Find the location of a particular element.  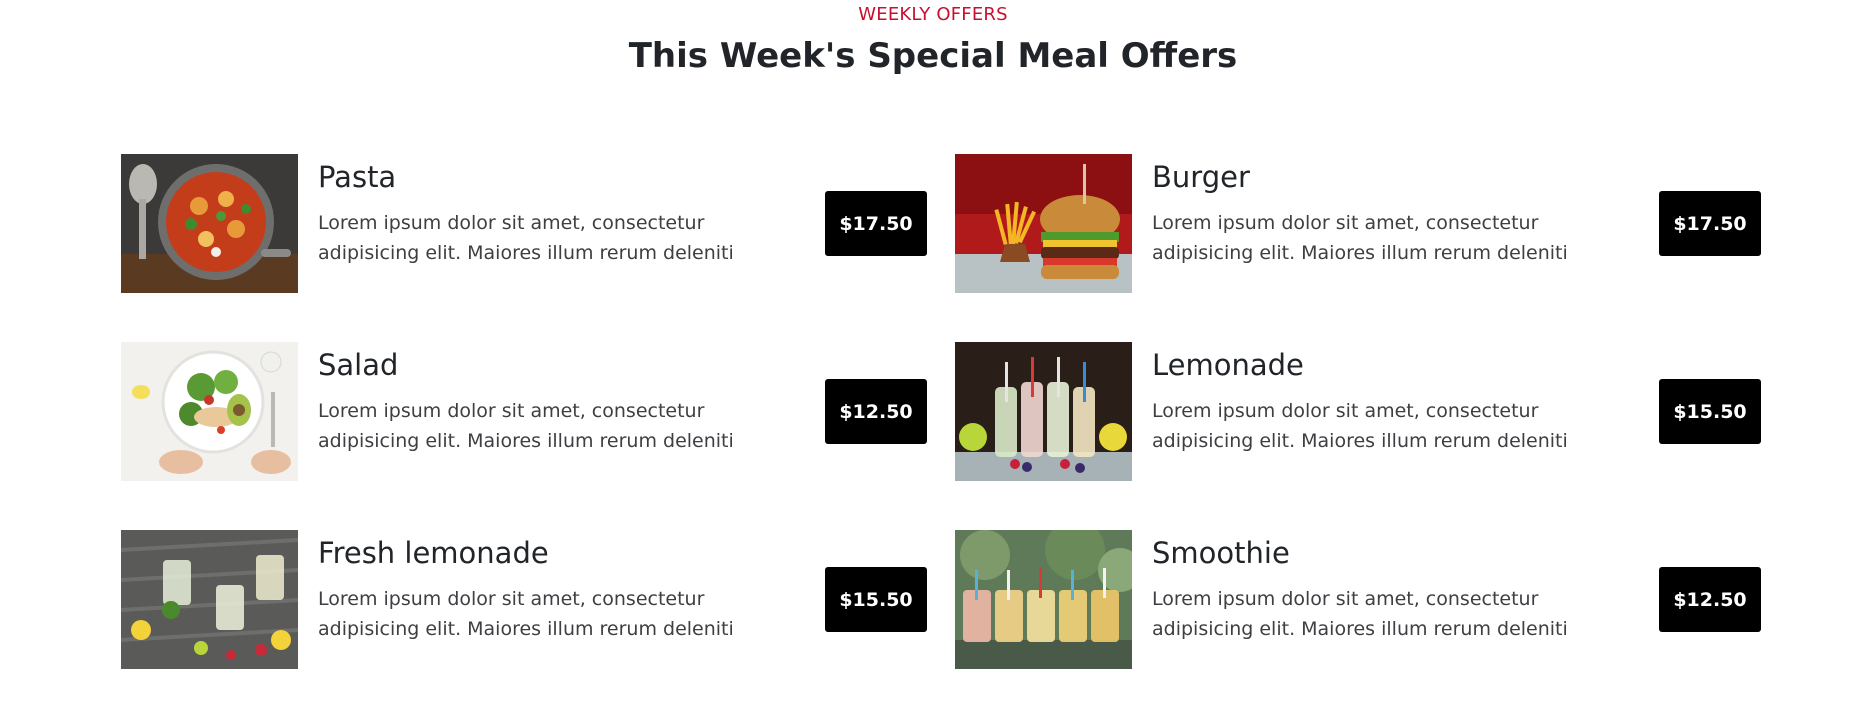

section-title: This Week's Special Meal Offers is located at coordinates (933, 56).